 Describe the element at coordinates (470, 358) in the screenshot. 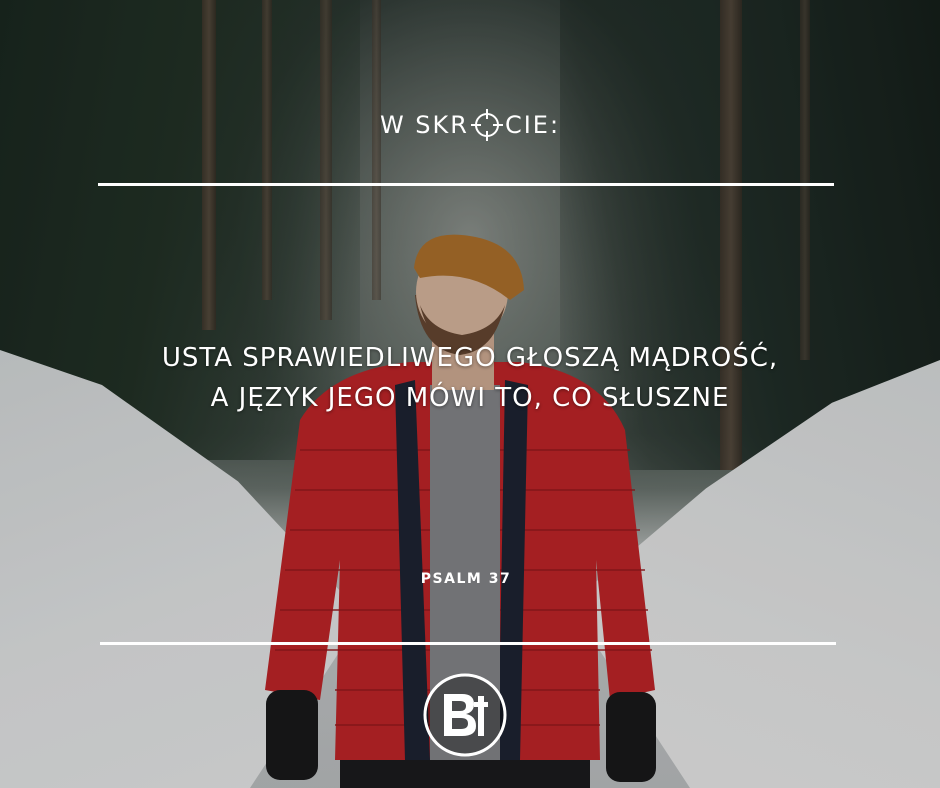

I see `quote-line-1: USTA SPRAWIEDLIWEGO GŁOSZĄ MĄDROŚĆ,` at that location.